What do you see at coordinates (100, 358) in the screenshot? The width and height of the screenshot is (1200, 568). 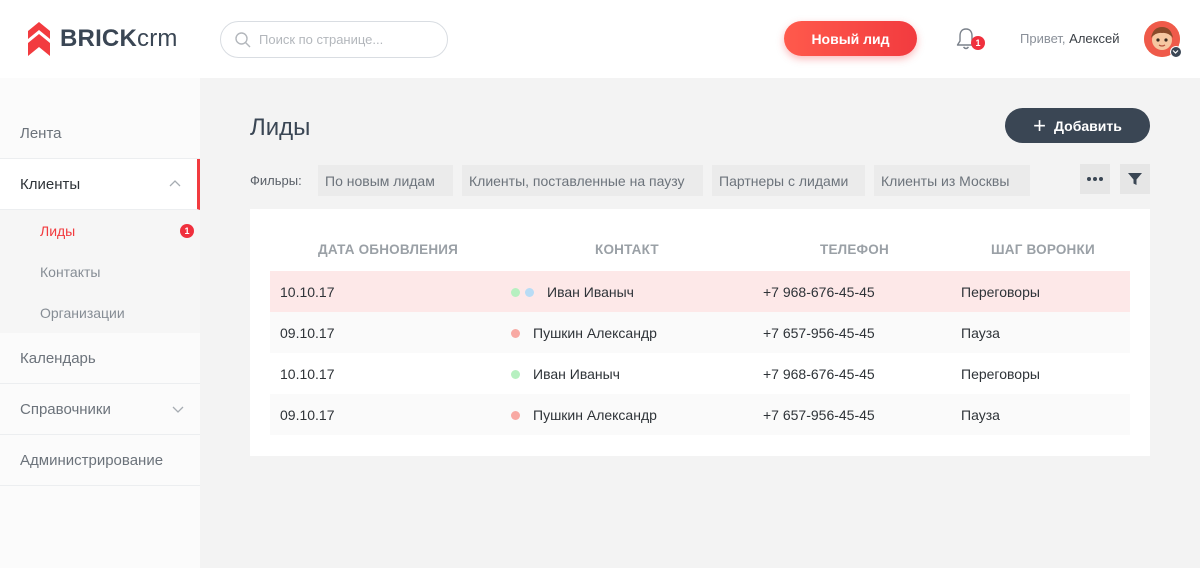 I see `sidebar-item-calendar: Календарь` at bounding box center [100, 358].